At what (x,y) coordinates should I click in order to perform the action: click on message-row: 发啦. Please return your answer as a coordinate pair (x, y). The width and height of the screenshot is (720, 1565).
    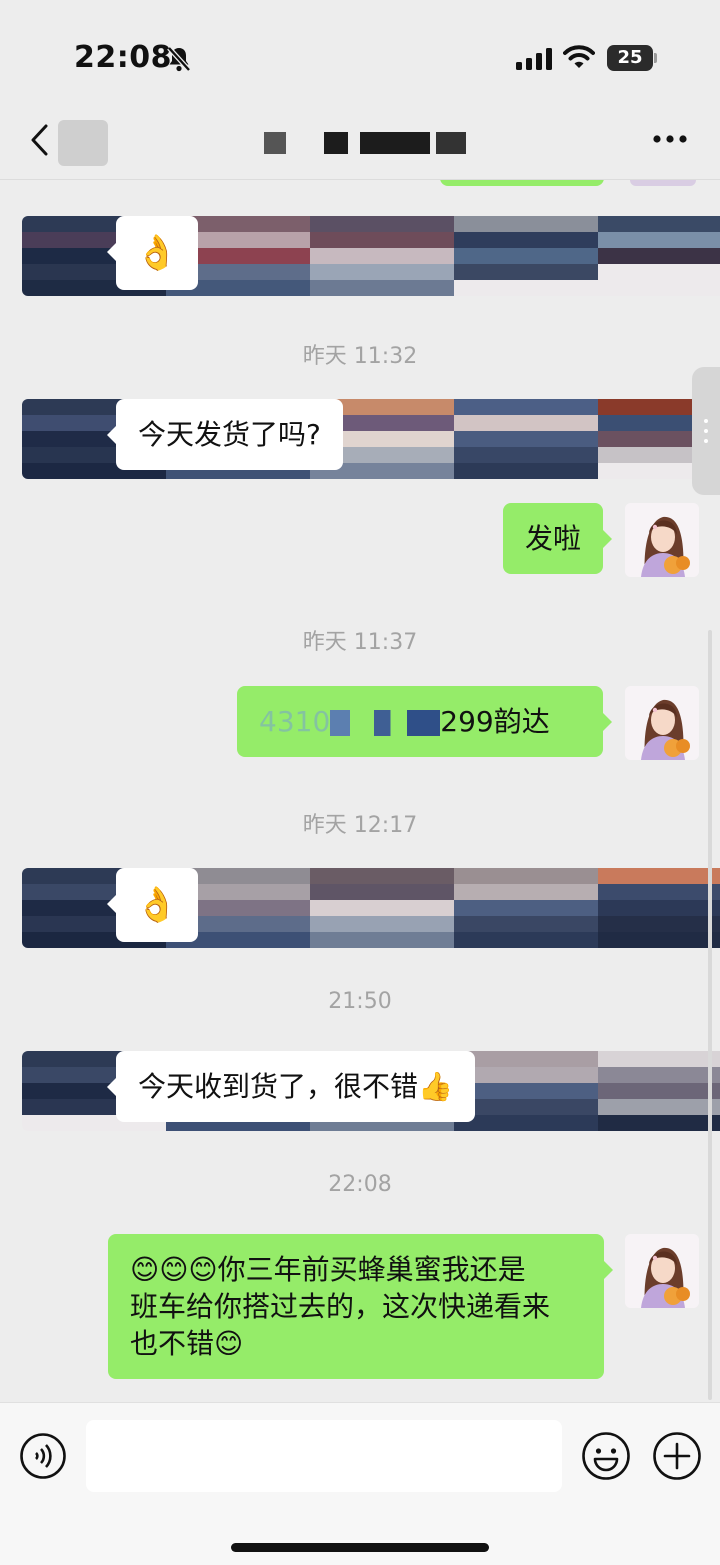
    Looking at the image, I should click on (360, 543).